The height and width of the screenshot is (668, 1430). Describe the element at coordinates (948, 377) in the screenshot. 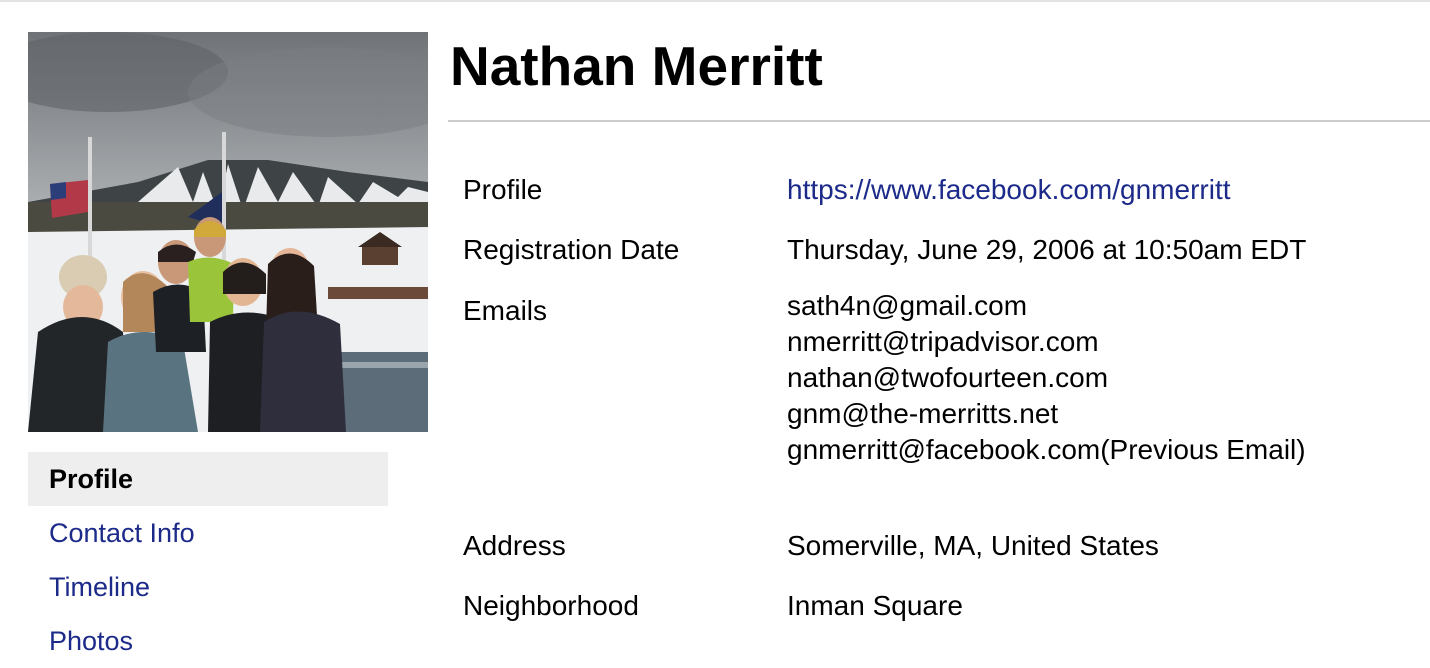

I see `email-item: nathan@twofourteen.com` at that location.